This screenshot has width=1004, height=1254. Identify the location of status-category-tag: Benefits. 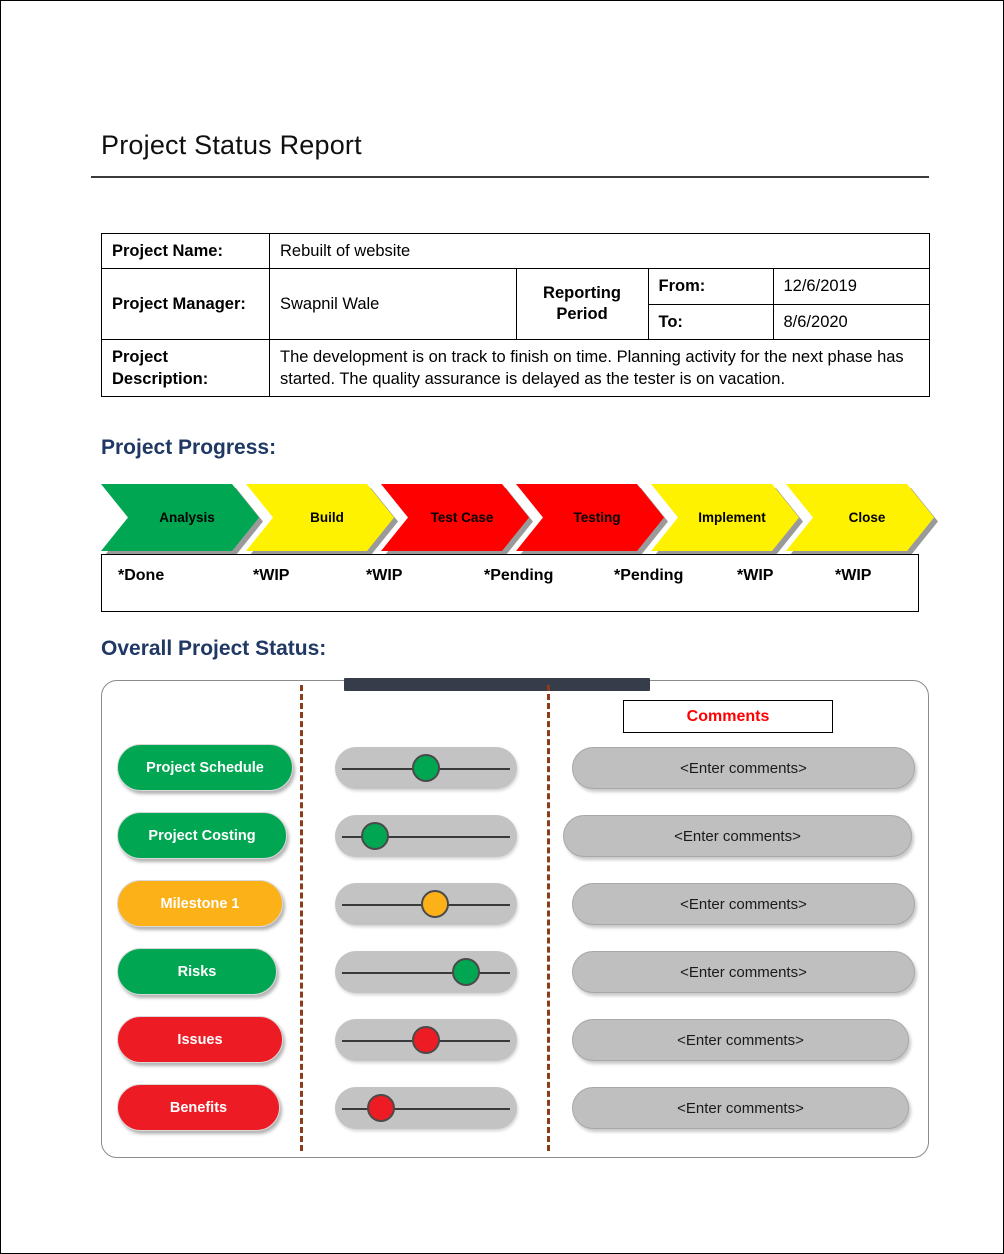
(198, 1107).